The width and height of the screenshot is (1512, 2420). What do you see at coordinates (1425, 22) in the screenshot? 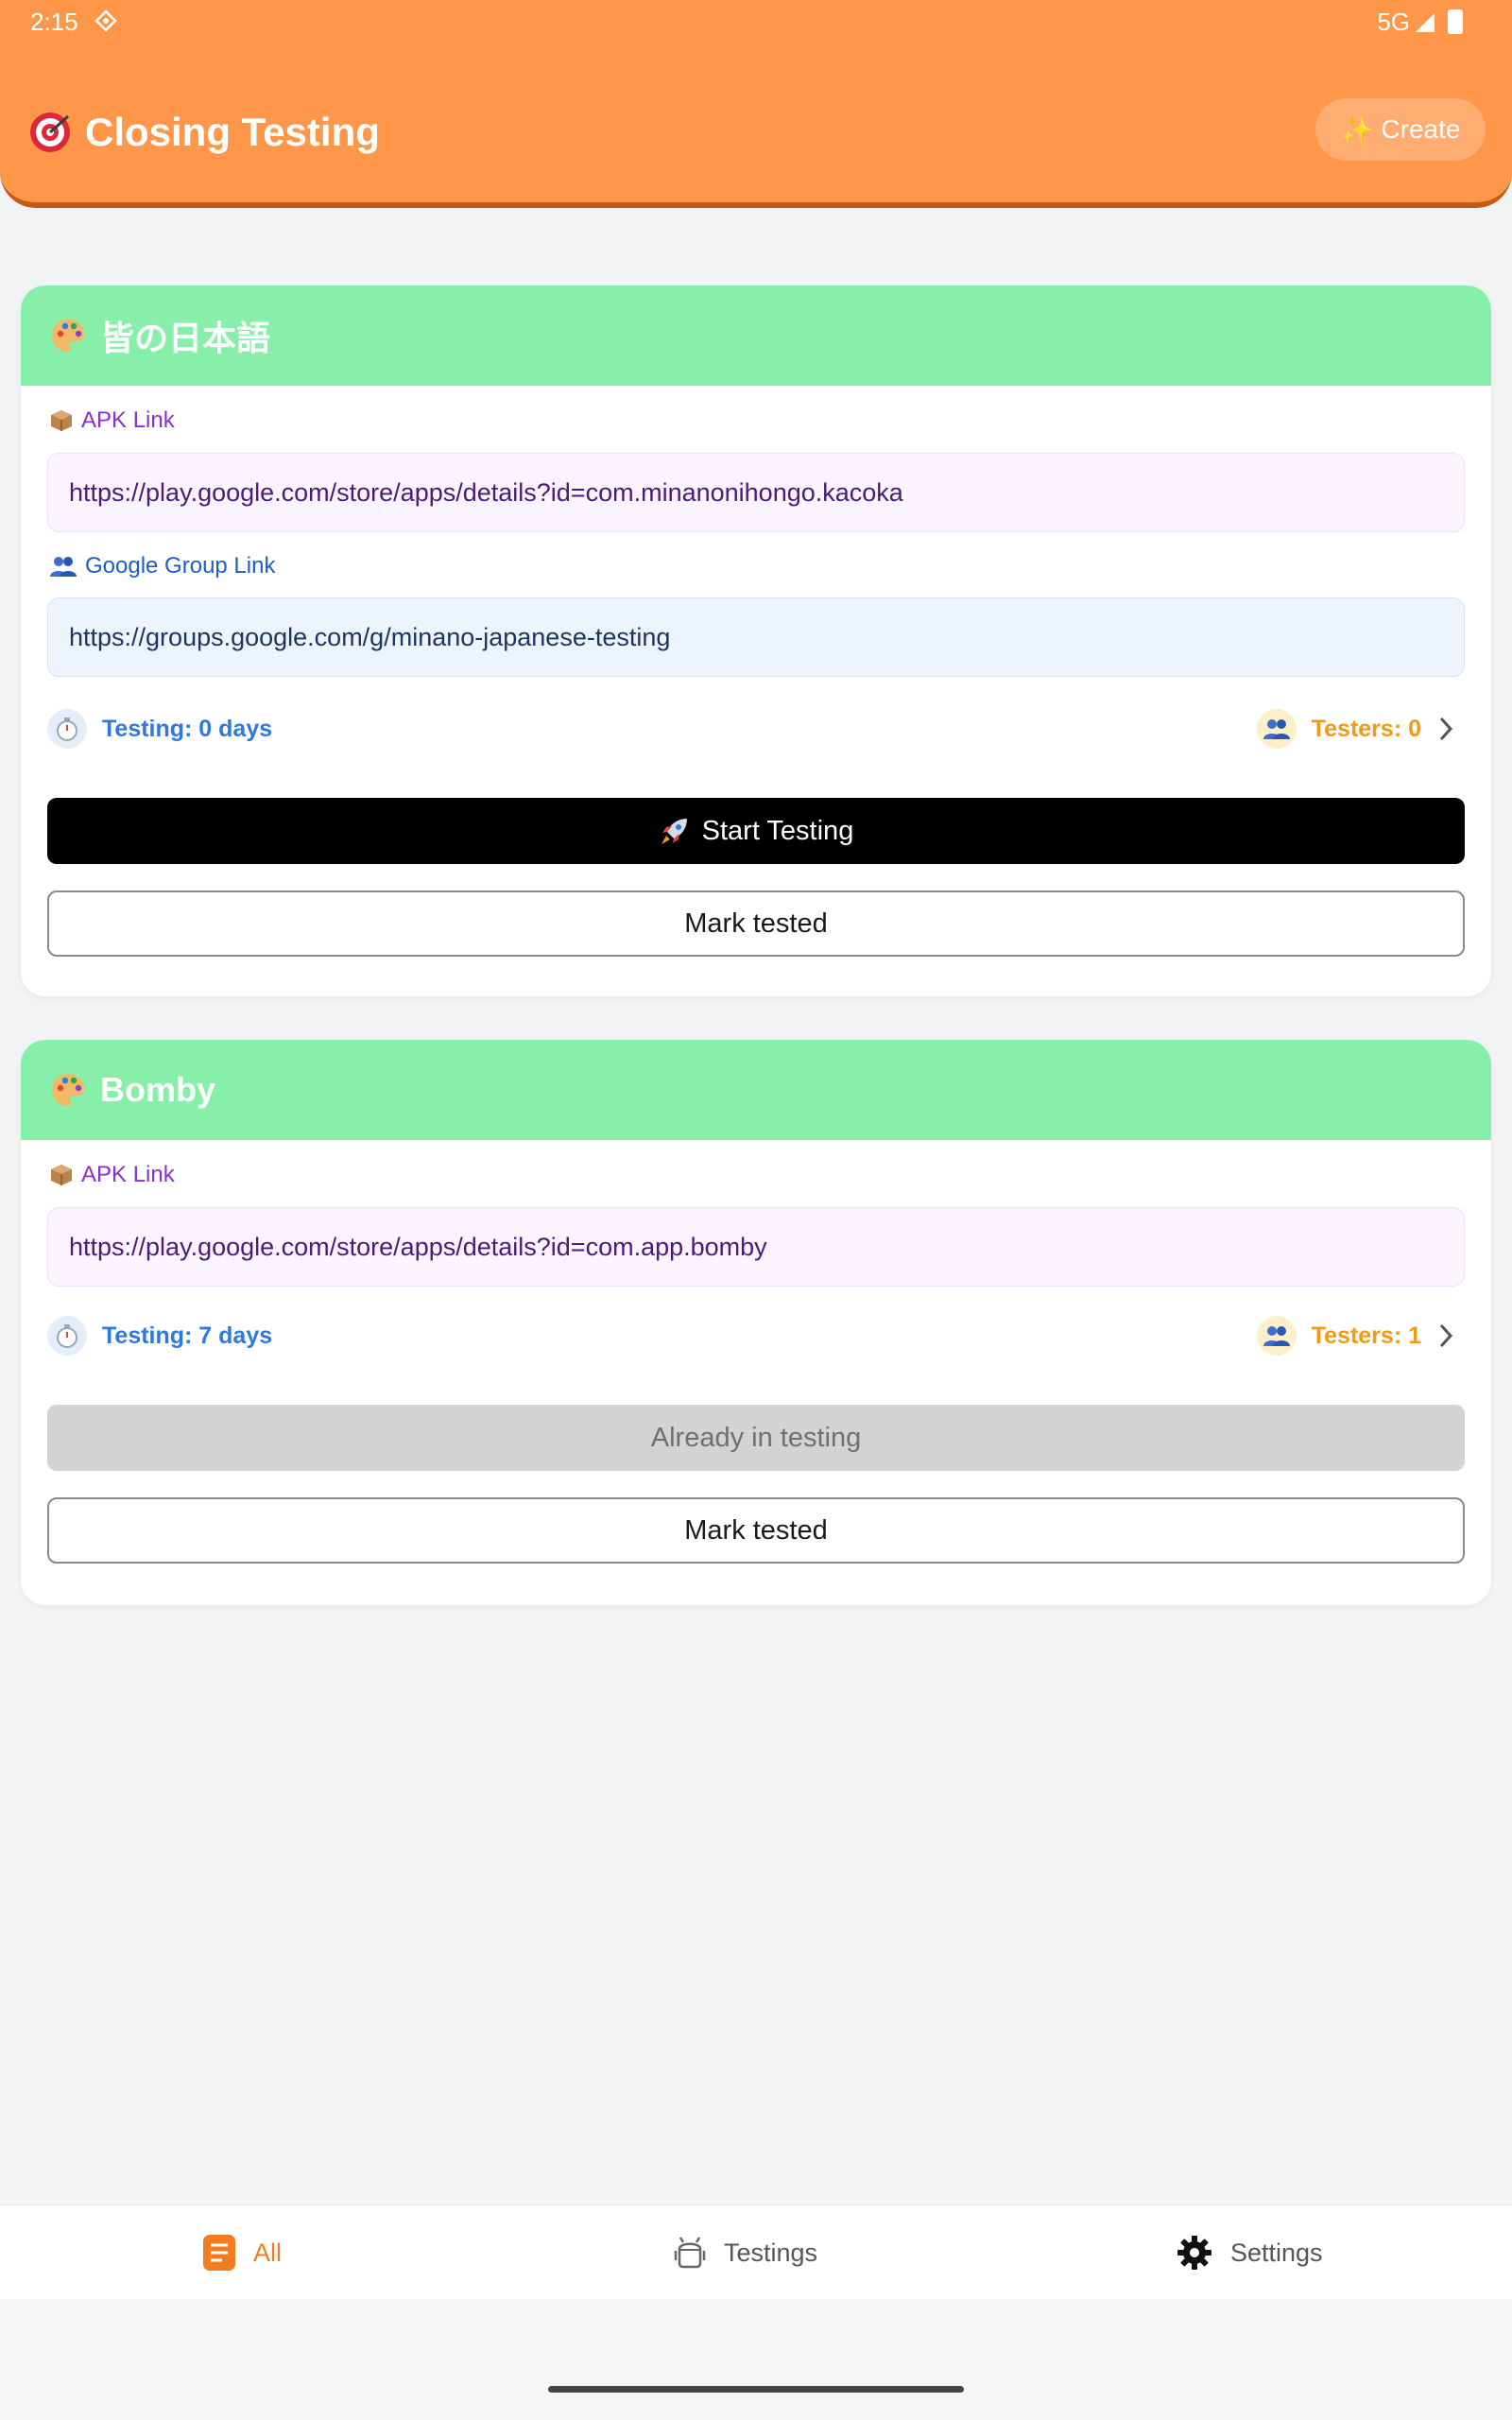
I see `signal-icon` at bounding box center [1425, 22].